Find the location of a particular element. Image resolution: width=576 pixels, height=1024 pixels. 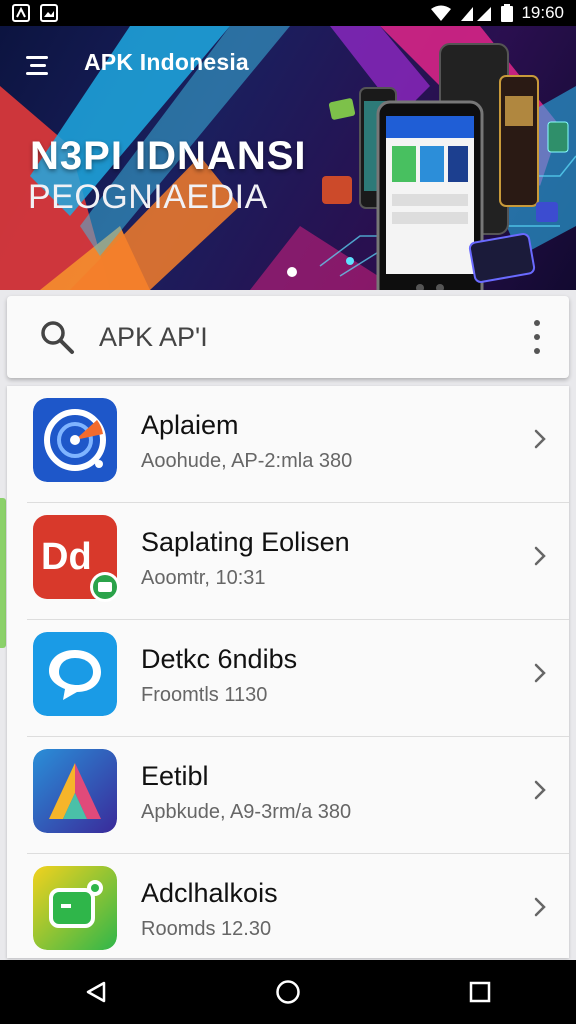

green-message-icon is located at coordinates (75, 908).